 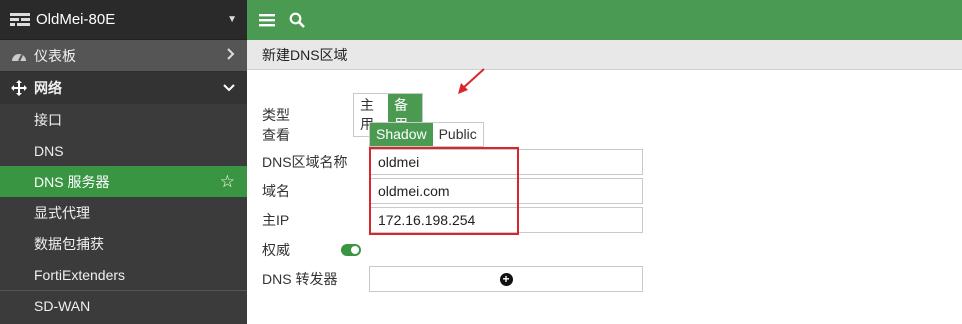 I want to click on primary-ip-label: 主IP, so click(x=276, y=220).